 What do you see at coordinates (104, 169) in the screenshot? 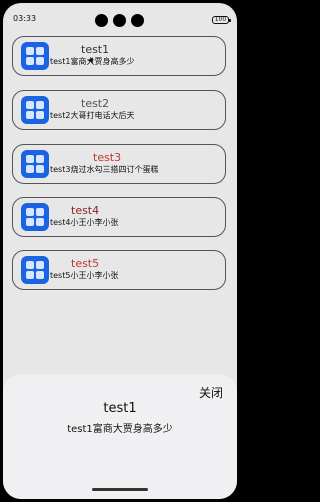
I see `item-subtitle: test3烧过水勾三搭四订个蛋糕` at bounding box center [104, 169].